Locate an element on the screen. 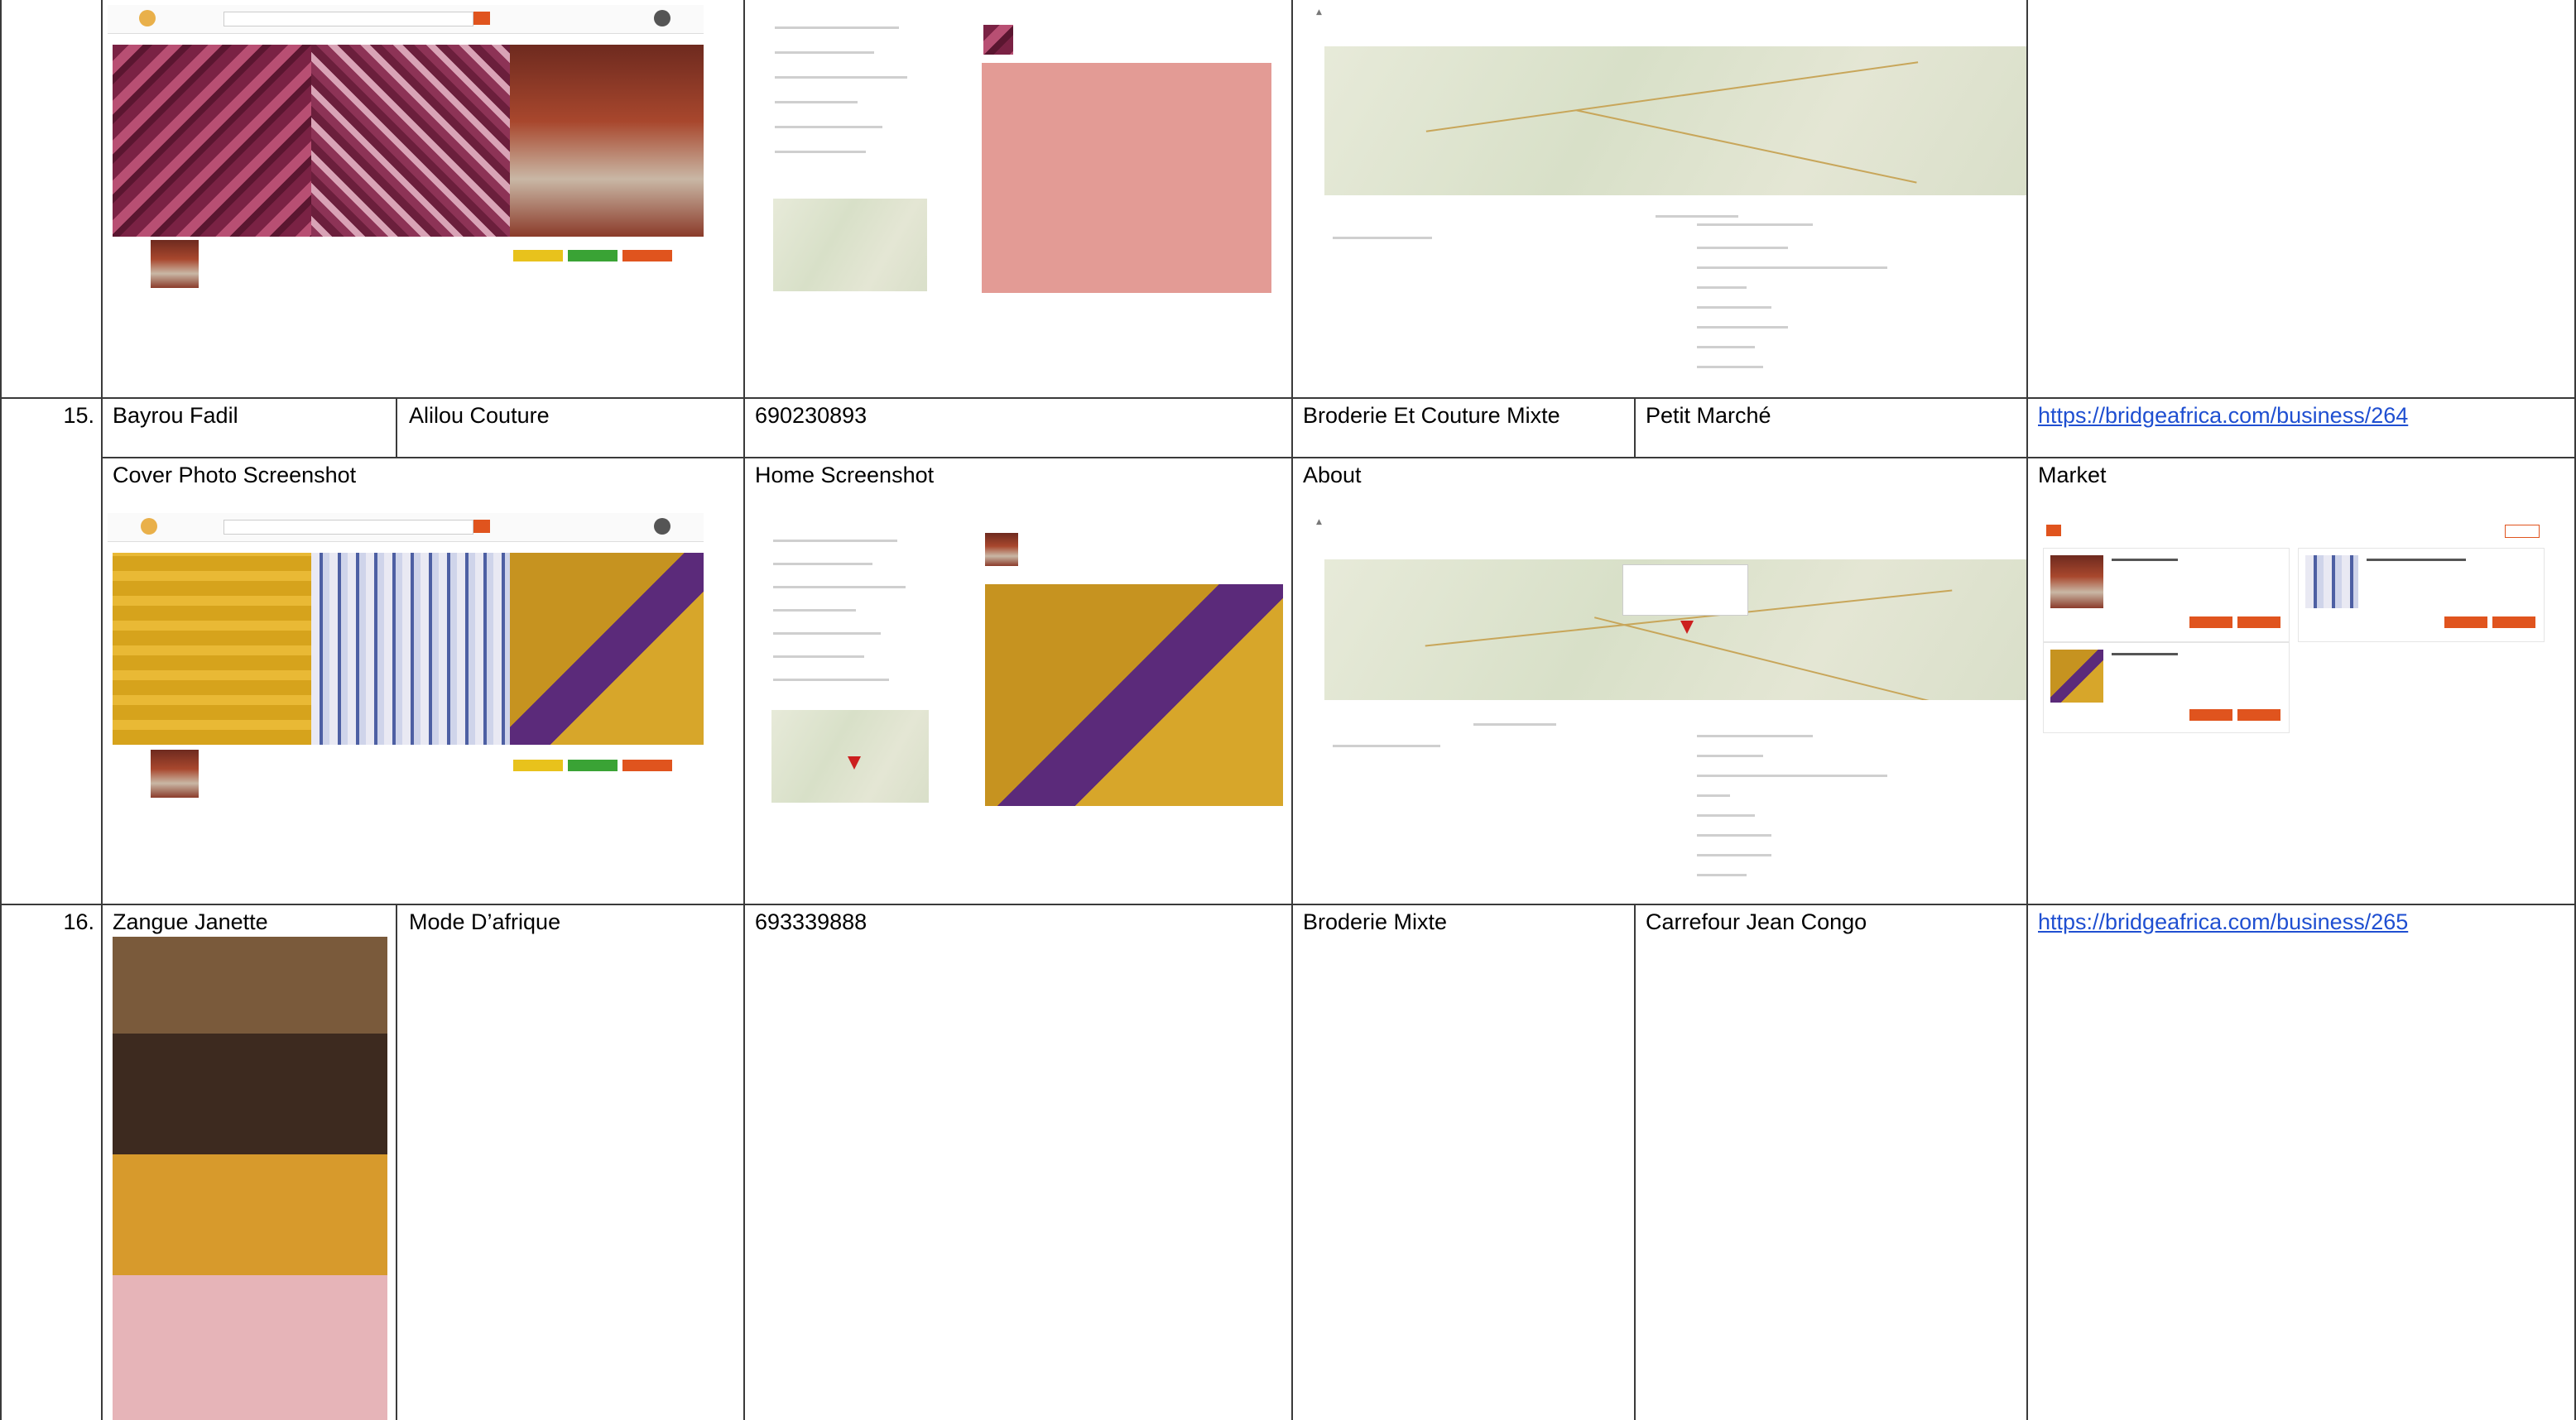  business-location: Petit Marché is located at coordinates (1708, 415).